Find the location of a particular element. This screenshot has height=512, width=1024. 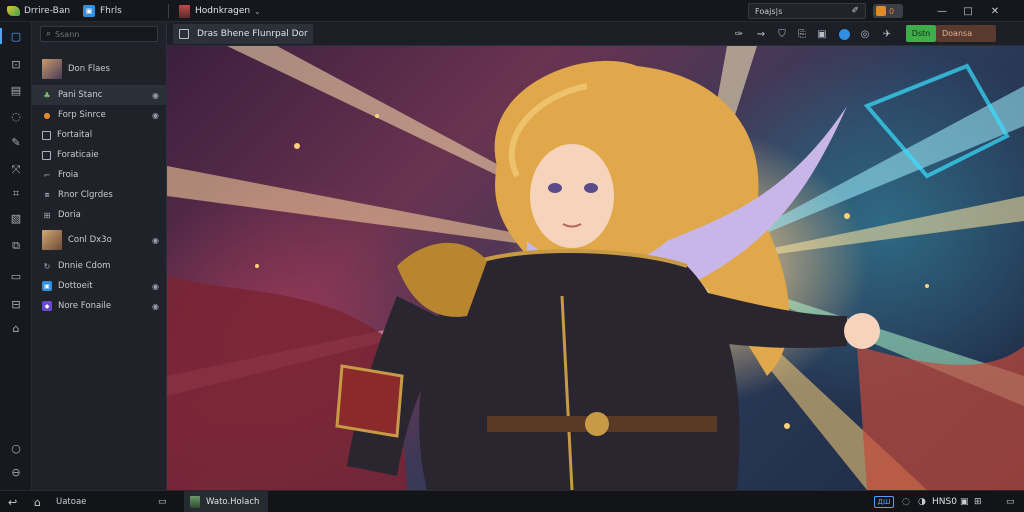

plugin-icon: ▭ is located at coordinates (16, 276).